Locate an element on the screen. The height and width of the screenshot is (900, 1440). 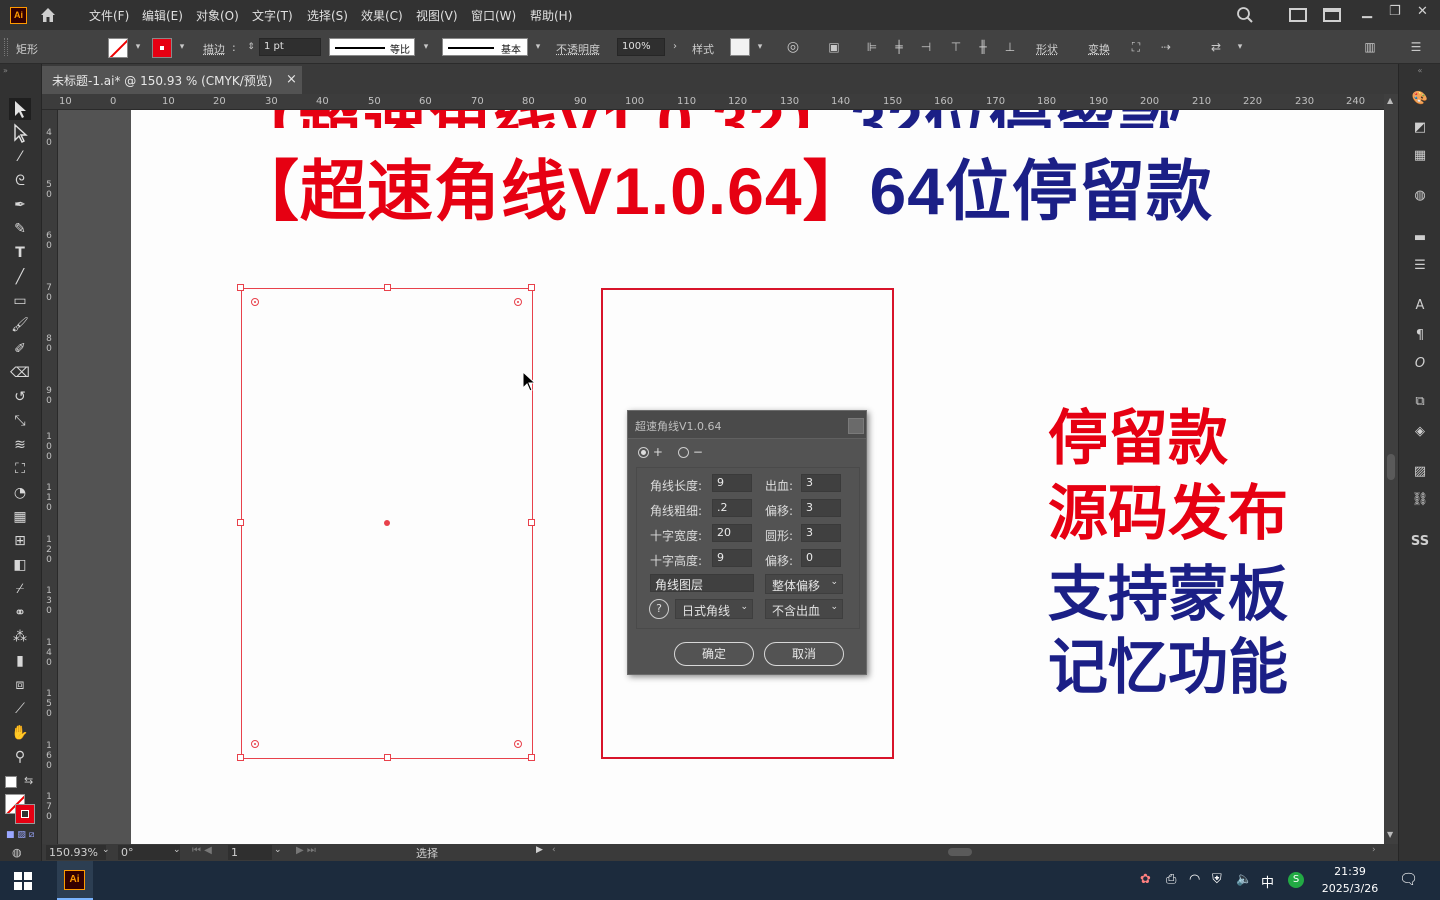
side-text-source: 源码发布 is located at coordinates (1168, 508).